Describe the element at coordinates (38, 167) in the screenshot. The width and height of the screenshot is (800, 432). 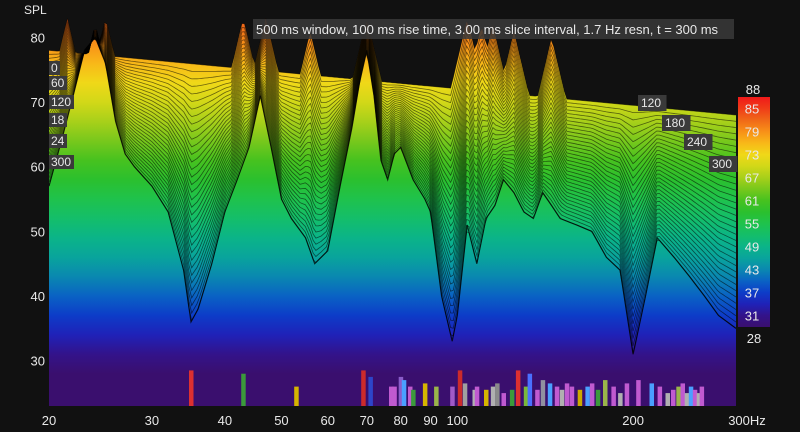
I see `y-tick-label: 60` at that location.